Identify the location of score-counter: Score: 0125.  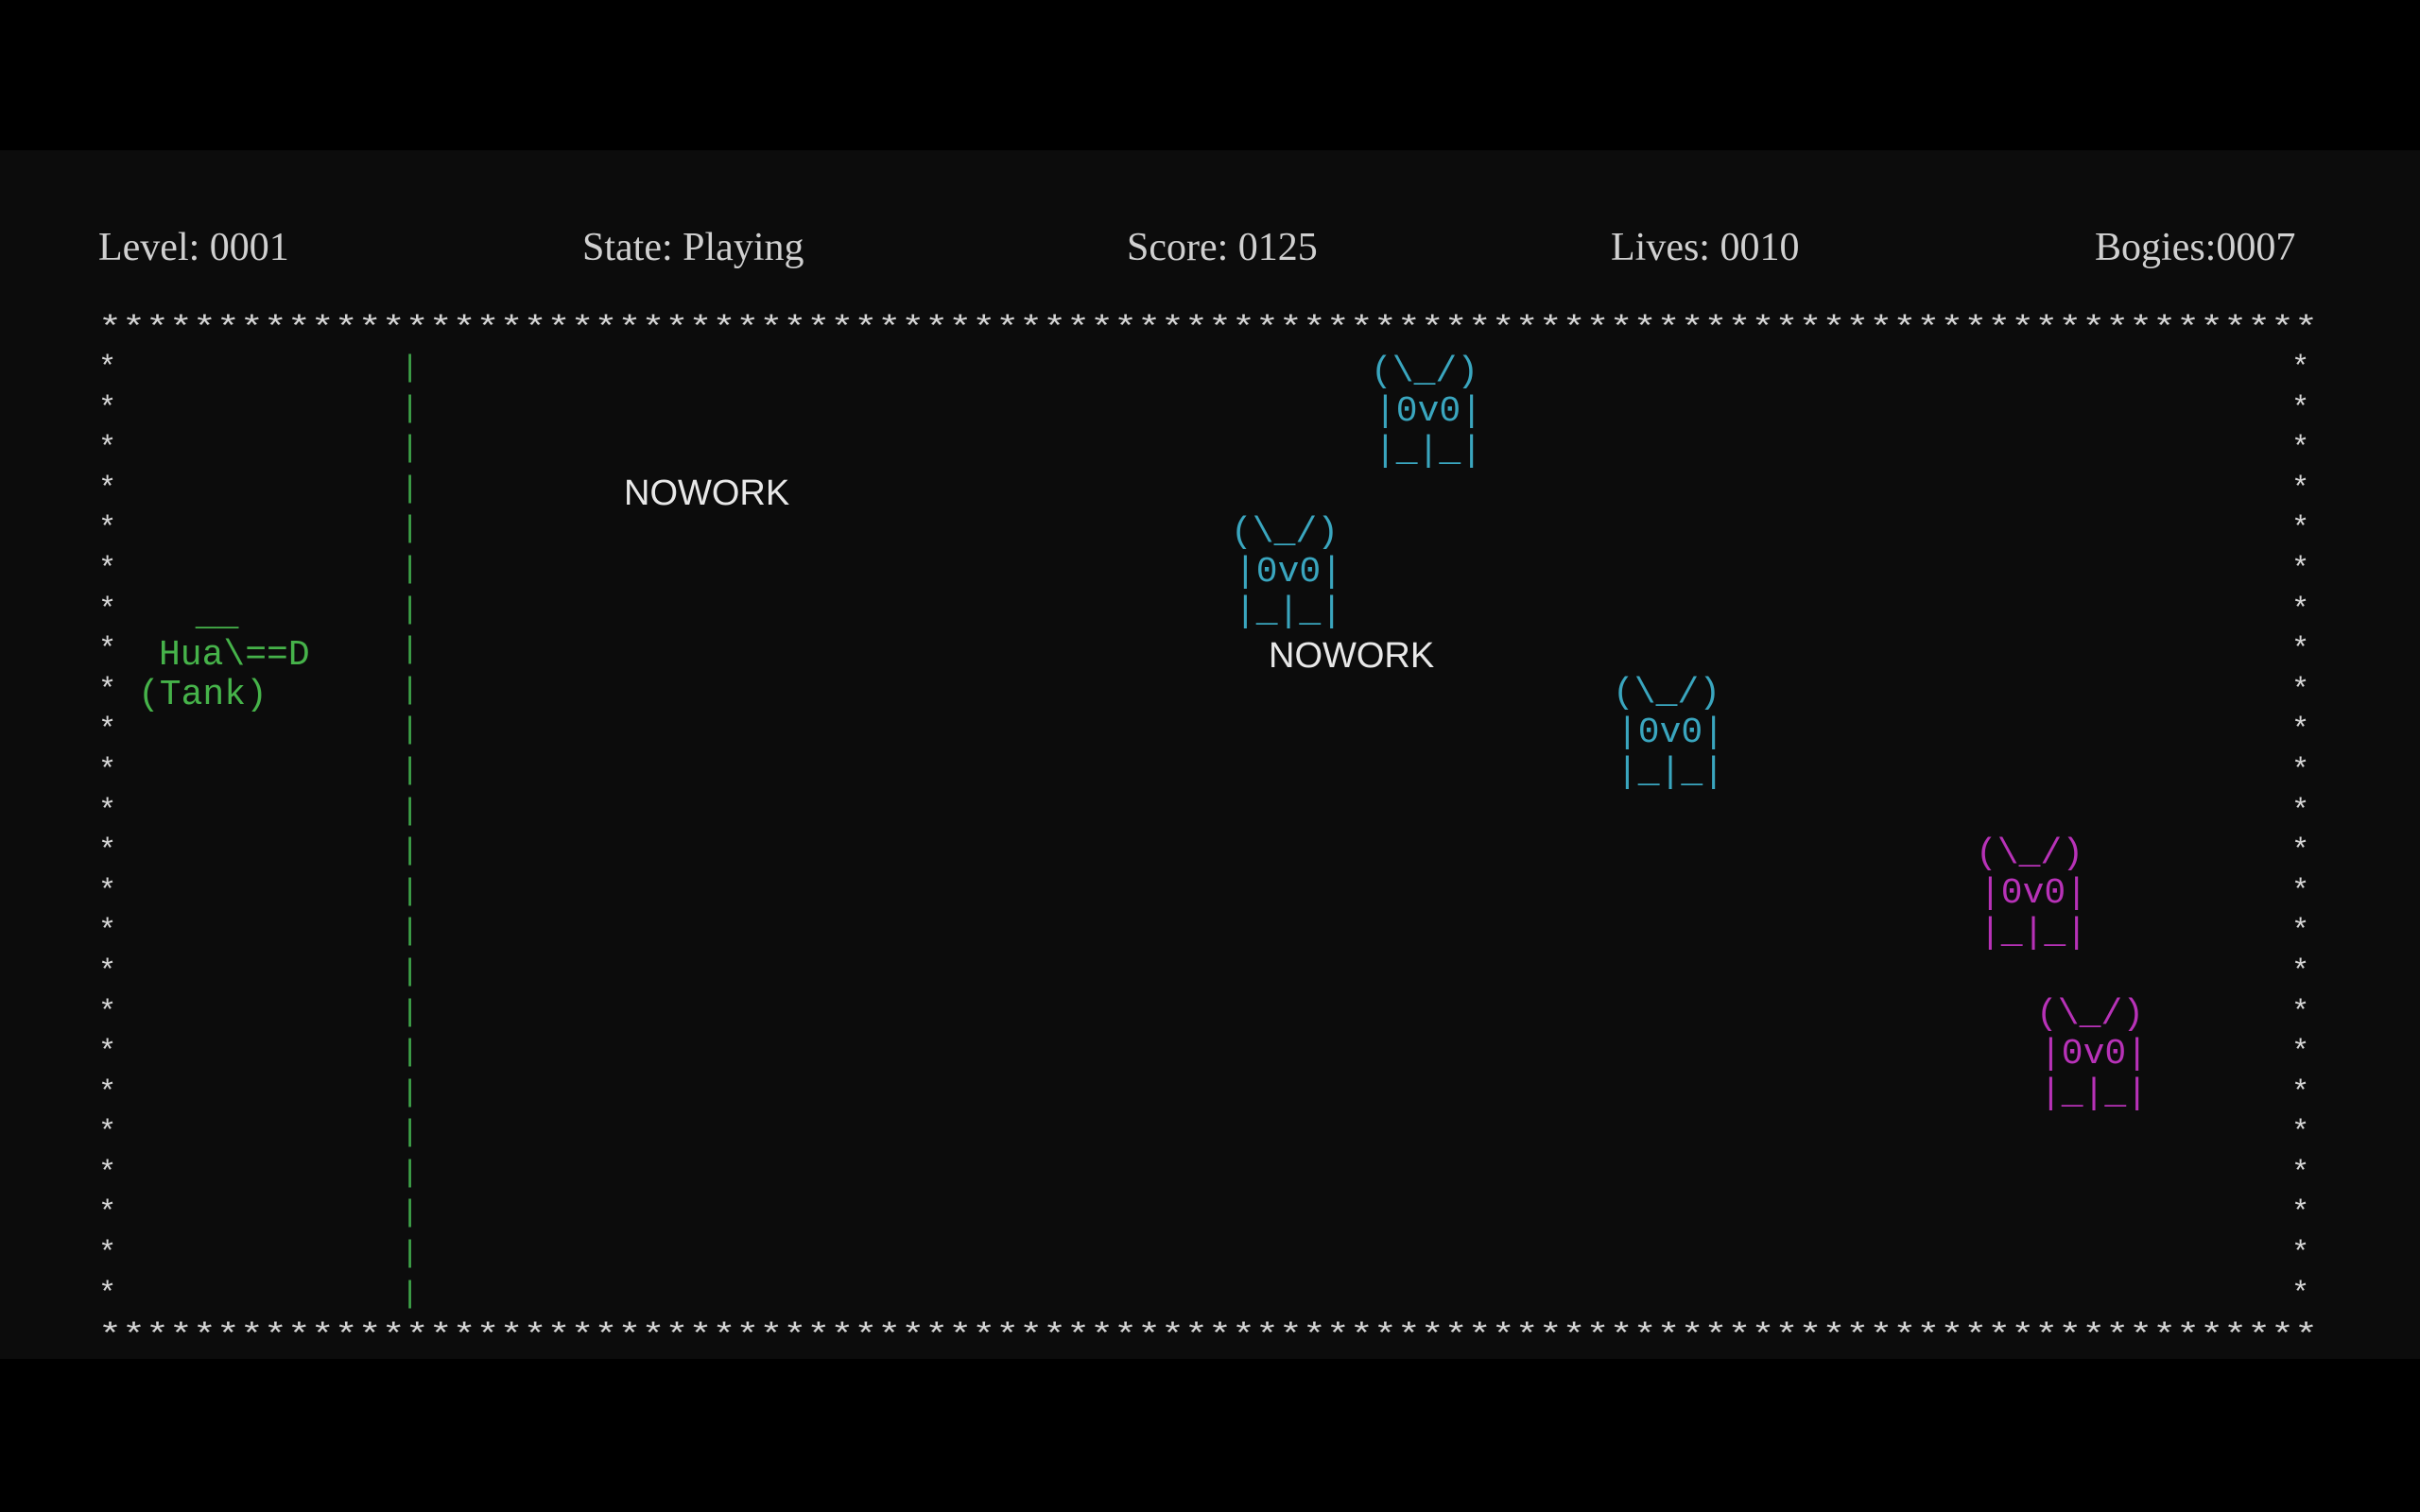
(1222, 247).